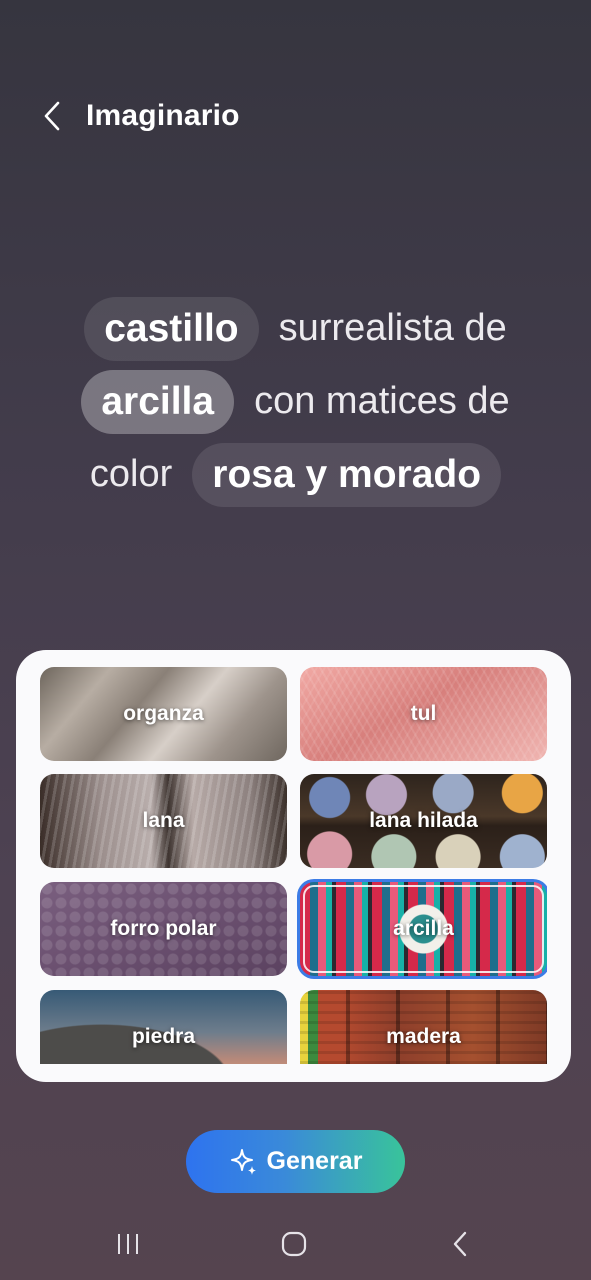  I want to click on style-tile-piedra: piedra, so click(163, 1027).